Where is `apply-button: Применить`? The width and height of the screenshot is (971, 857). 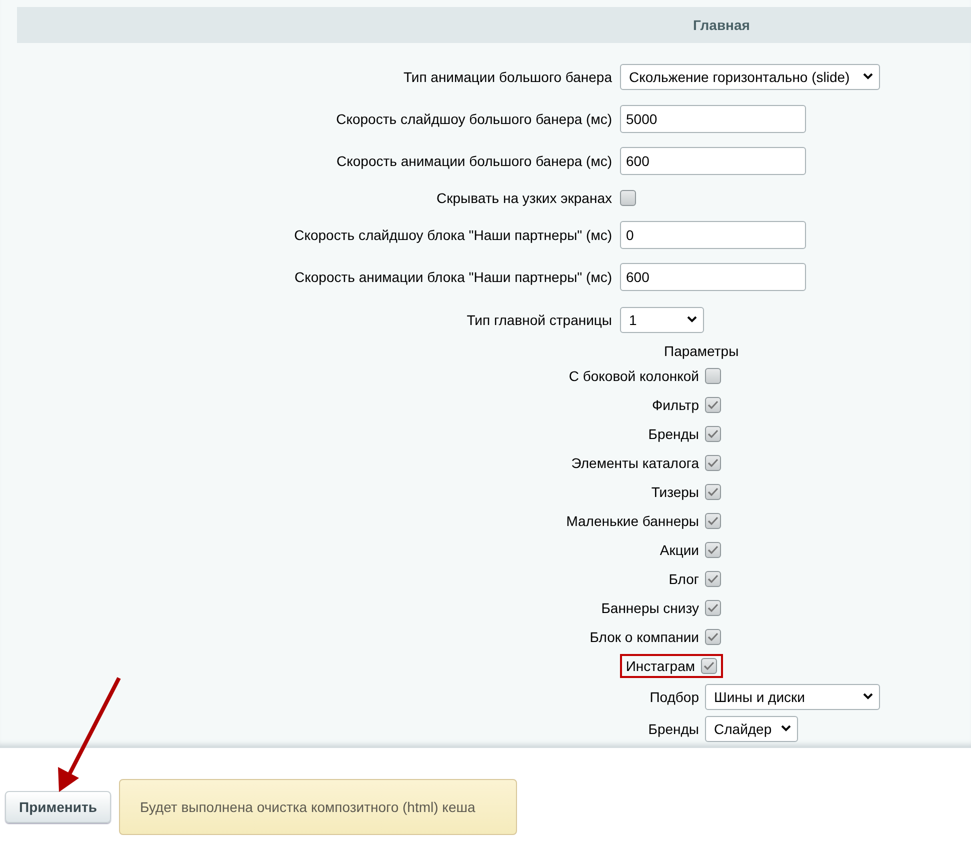
apply-button: Применить is located at coordinates (58, 807).